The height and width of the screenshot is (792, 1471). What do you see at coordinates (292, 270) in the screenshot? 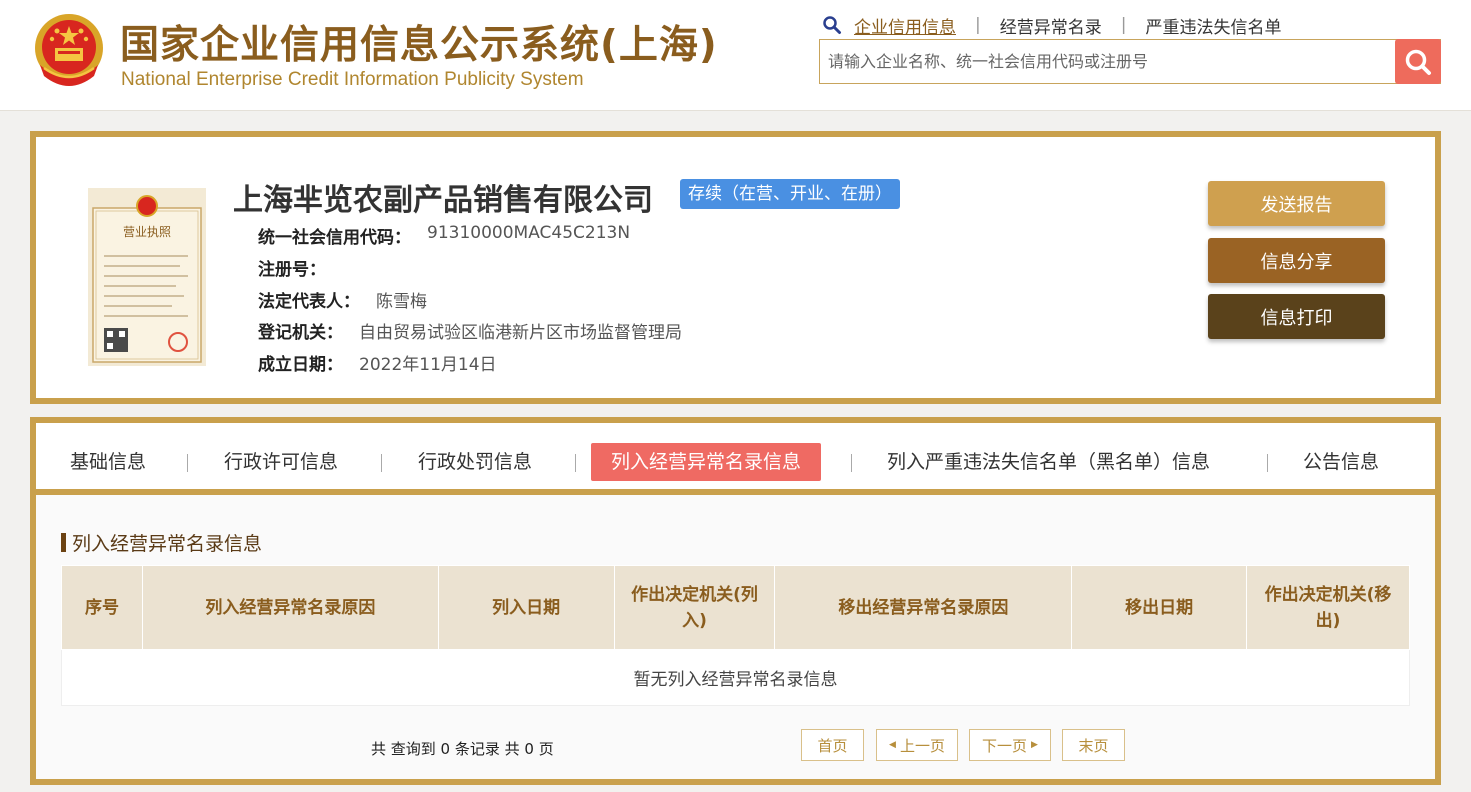
I see `field-label: 注册号：` at bounding box center [292, 270].